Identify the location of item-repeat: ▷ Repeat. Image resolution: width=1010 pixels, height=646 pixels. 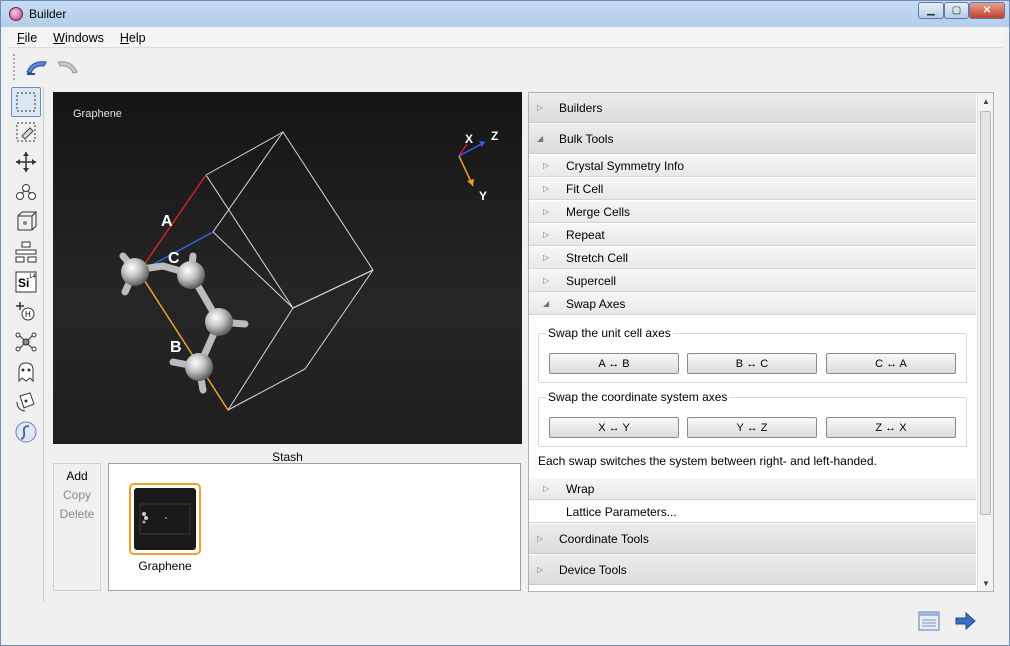
(752, 235).